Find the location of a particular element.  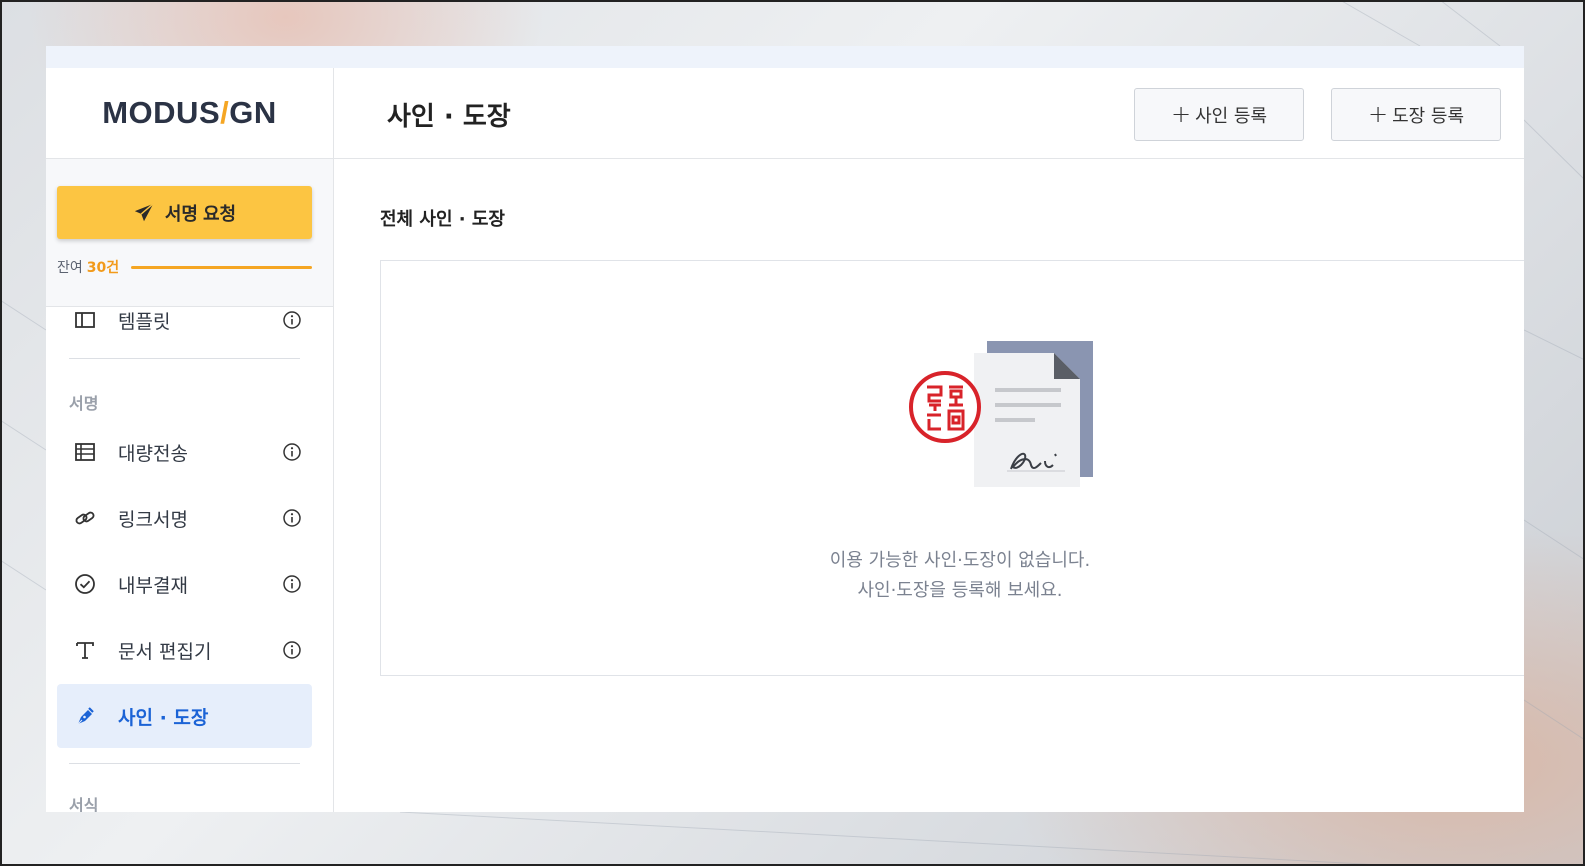

sidebar-item-label: 사인 · 도장 is located at coordinates (163, 717).